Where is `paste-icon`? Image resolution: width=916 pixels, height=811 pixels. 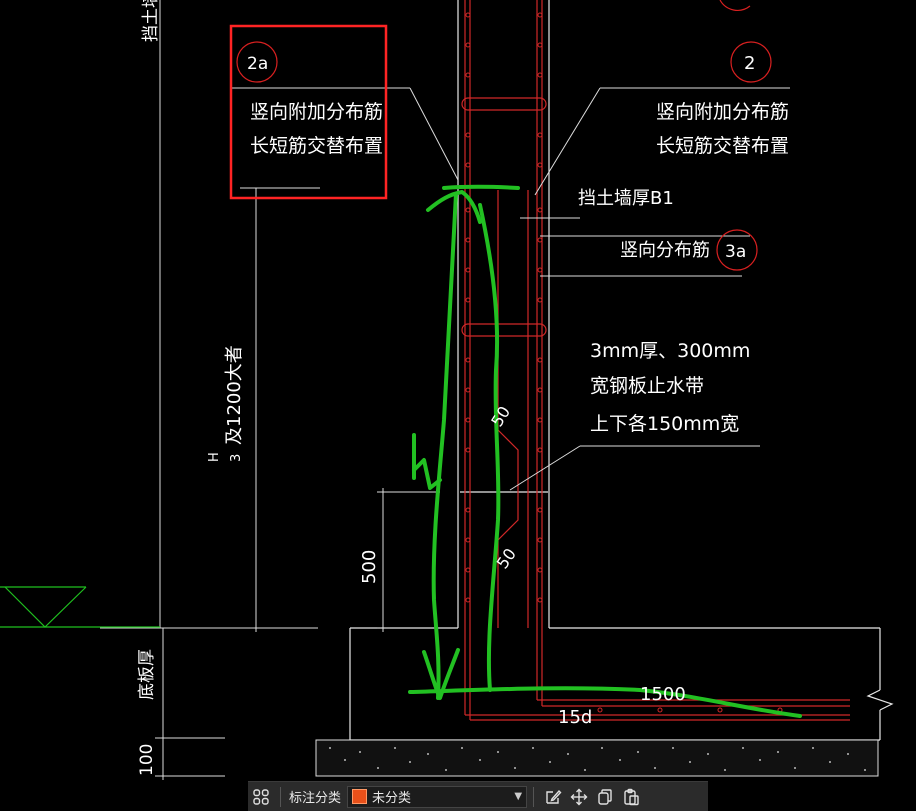
paste-icon is located at coordinates (631, 797).